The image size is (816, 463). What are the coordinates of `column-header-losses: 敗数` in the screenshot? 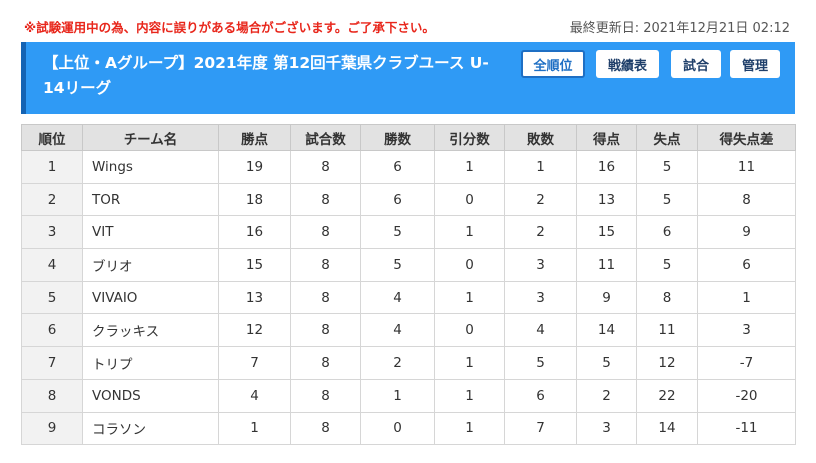 It's located at (540, 137).